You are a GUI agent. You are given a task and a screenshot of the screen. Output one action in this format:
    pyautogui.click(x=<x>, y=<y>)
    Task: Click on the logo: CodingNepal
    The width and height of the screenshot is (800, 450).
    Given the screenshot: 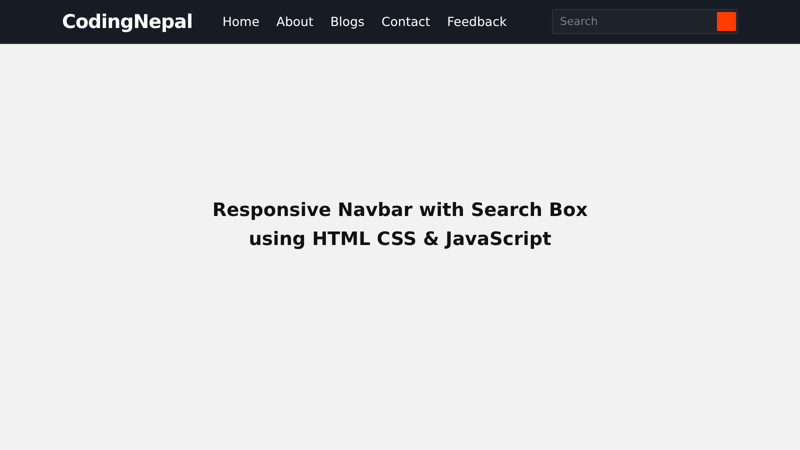 What is the action you would take?
    pyautogui.click(x=127, y=21)
    